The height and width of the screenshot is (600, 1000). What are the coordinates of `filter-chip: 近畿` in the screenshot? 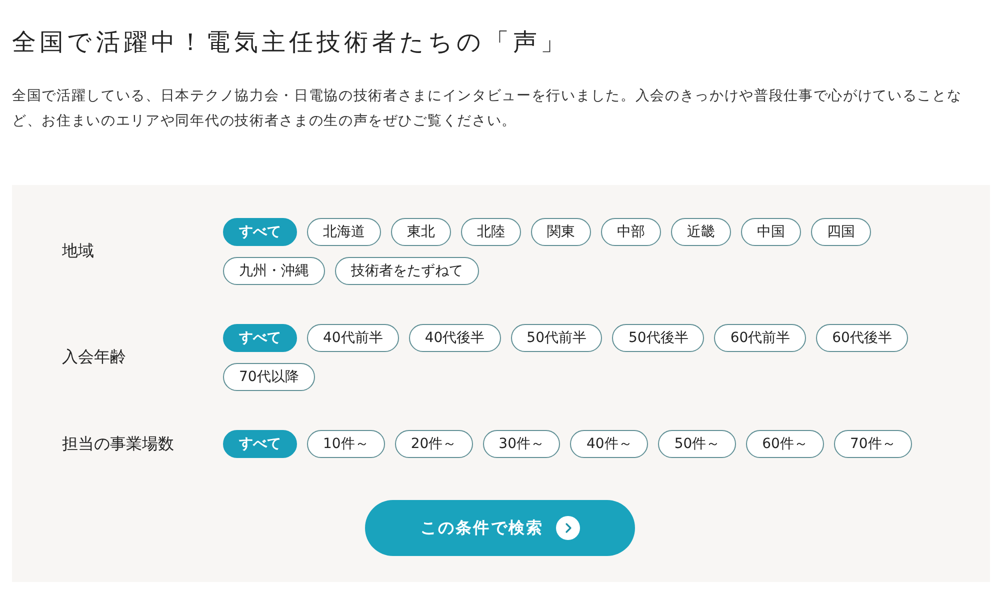 It's located at (701, 232).